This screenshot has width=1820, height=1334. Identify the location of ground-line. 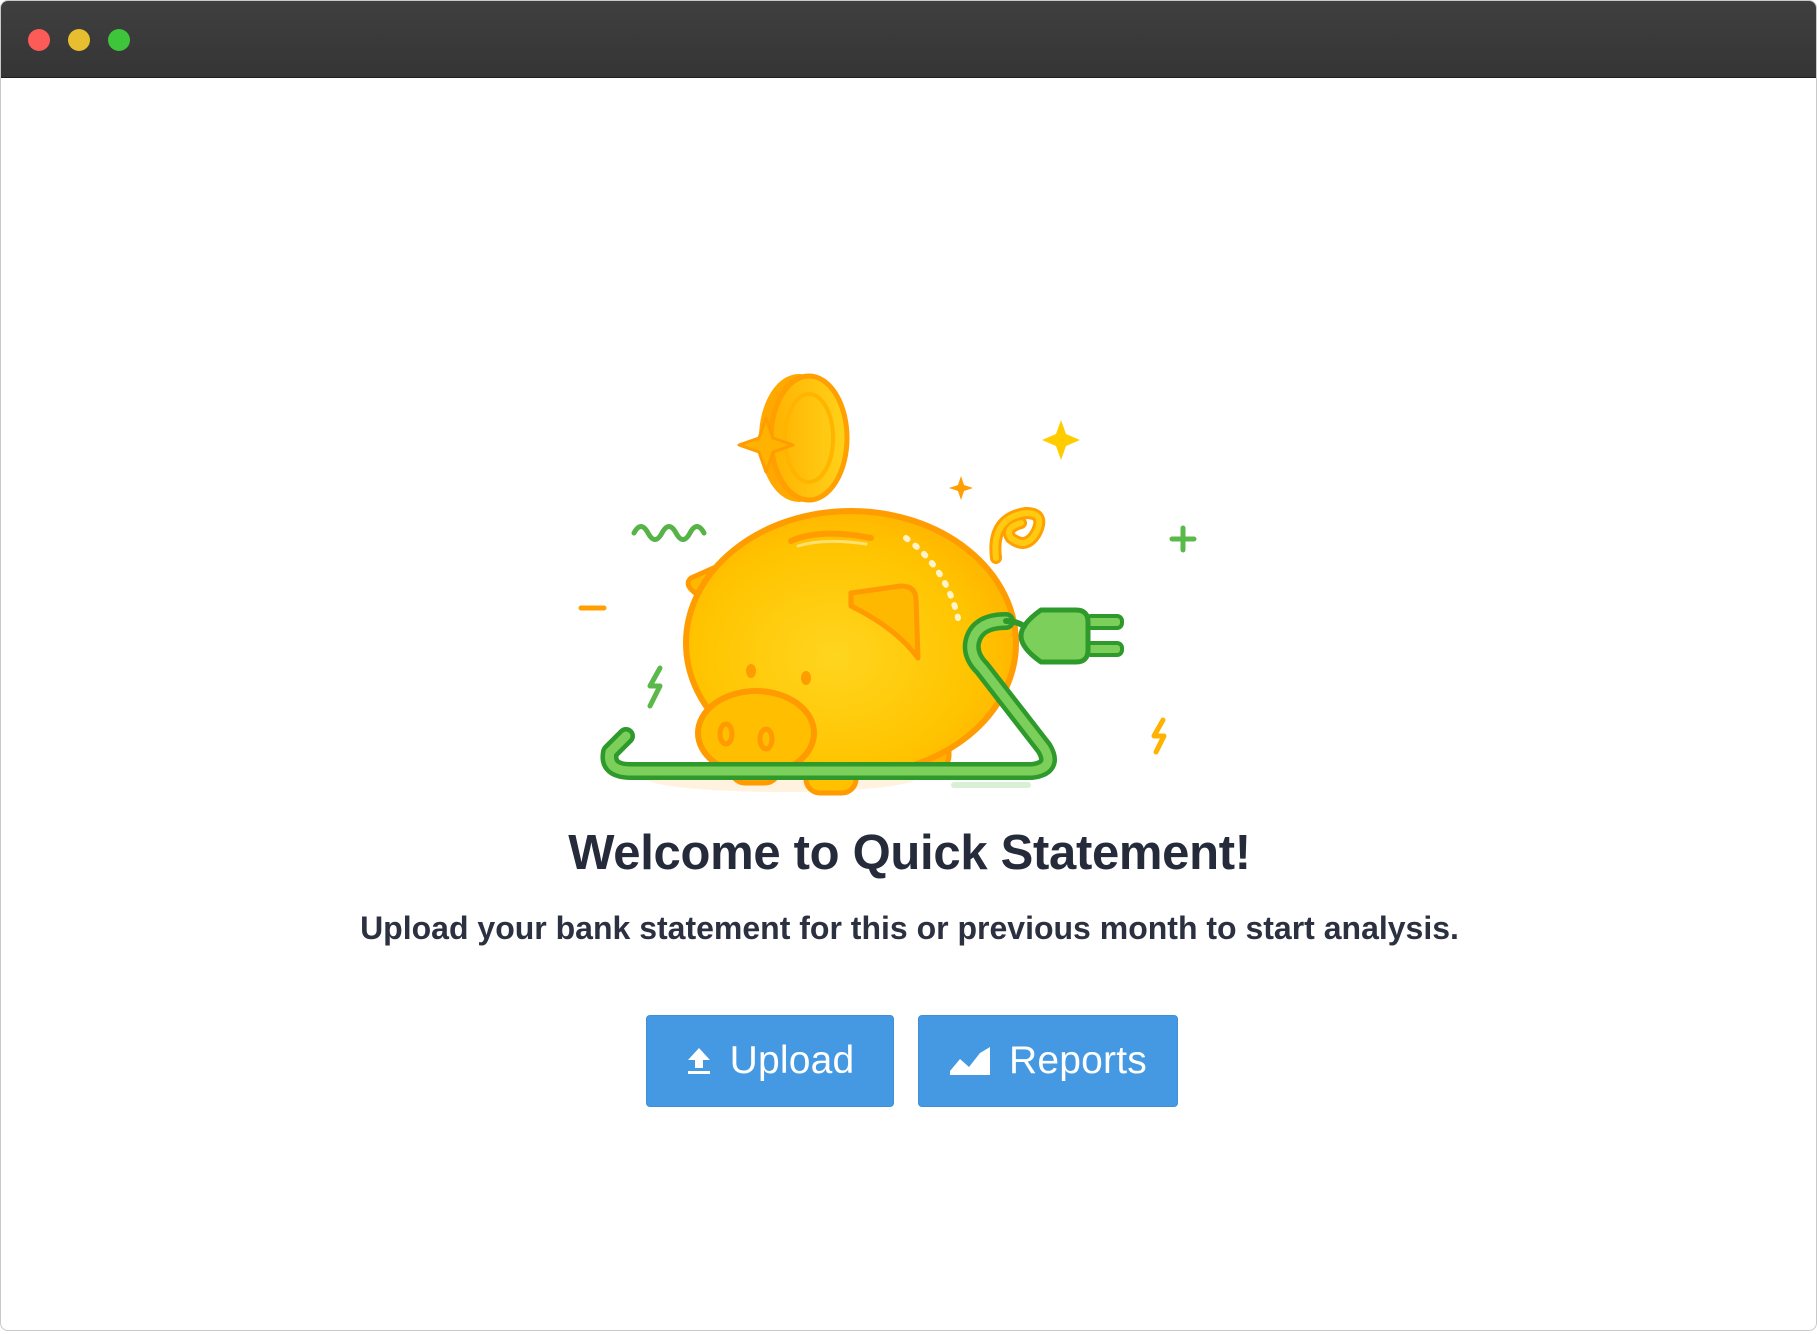
(991, 785).